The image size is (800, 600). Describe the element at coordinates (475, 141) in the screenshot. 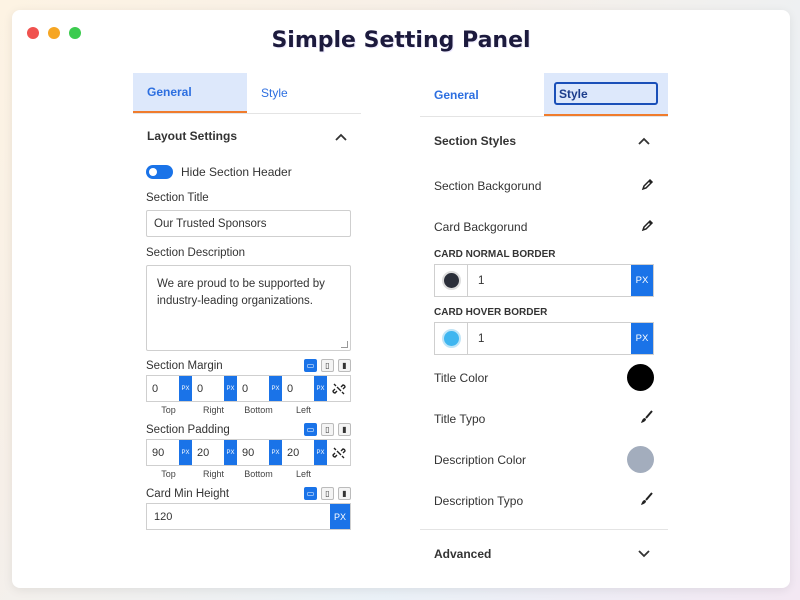

I see `section-heading: Section Styles` at that location.